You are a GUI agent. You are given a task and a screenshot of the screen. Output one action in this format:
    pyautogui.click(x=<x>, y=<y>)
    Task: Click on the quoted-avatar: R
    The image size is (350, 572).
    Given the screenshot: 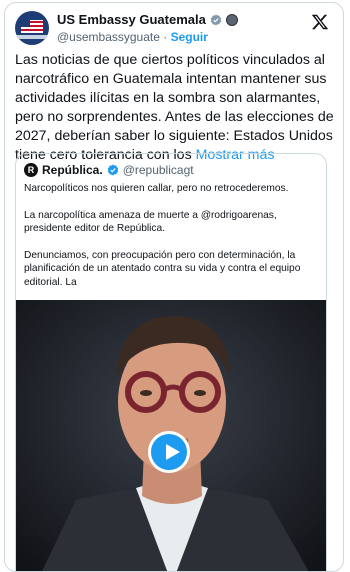 What is the action you would take?
    pyautogui.click(x=31, y=170)
    